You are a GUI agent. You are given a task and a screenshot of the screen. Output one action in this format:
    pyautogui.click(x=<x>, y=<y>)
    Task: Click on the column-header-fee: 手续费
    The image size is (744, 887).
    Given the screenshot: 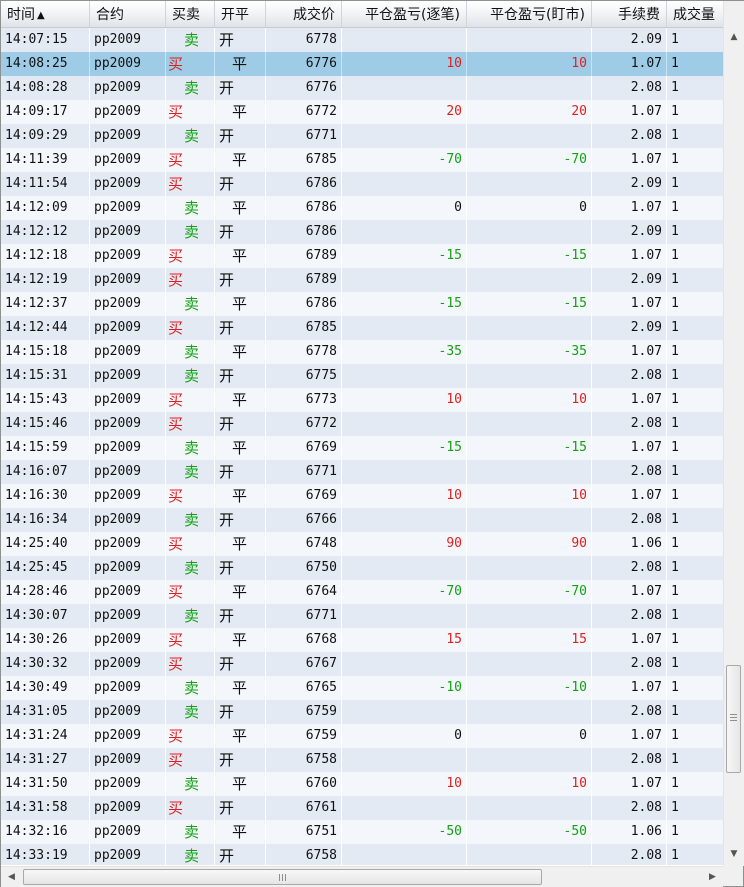 What is the action you would take?
    pyautogui.click(x=629, y=14)
    